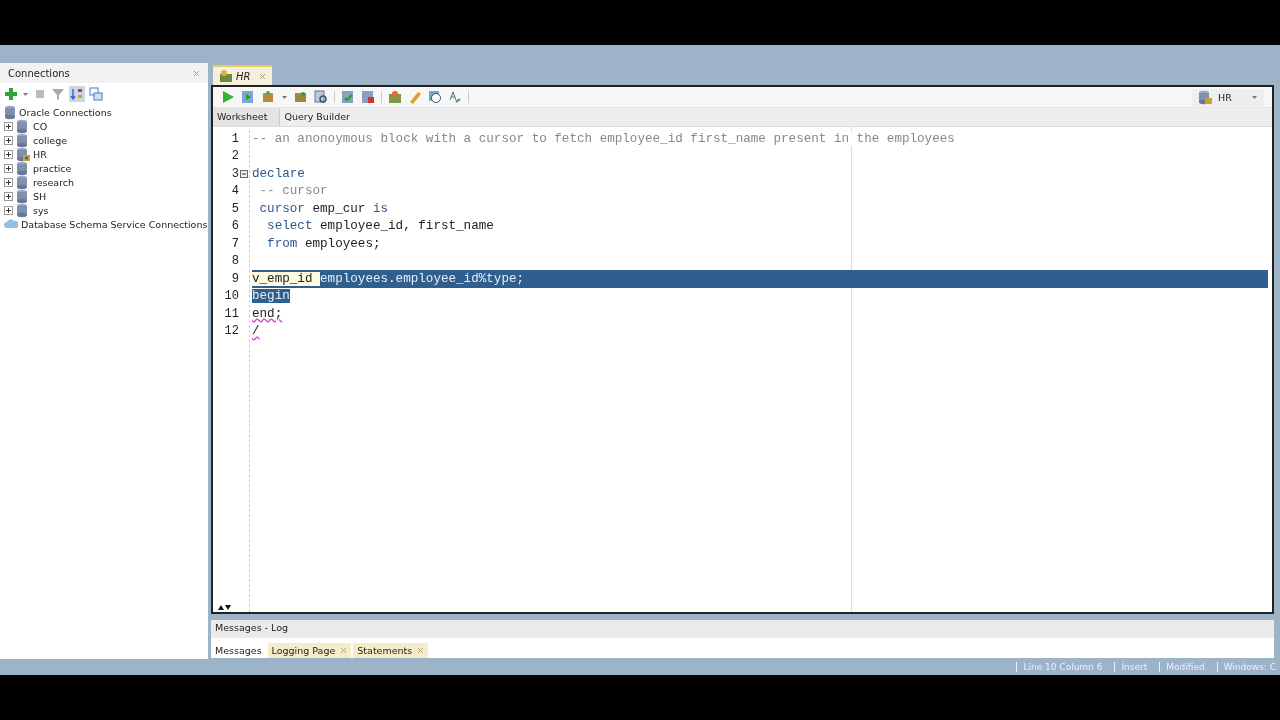 The image size is (1280, 720). What do you see at coordinates (1059, 667) in the screenshot?
I see `status-text: Line 10 Column 6` at bounding box center [1059, 667].